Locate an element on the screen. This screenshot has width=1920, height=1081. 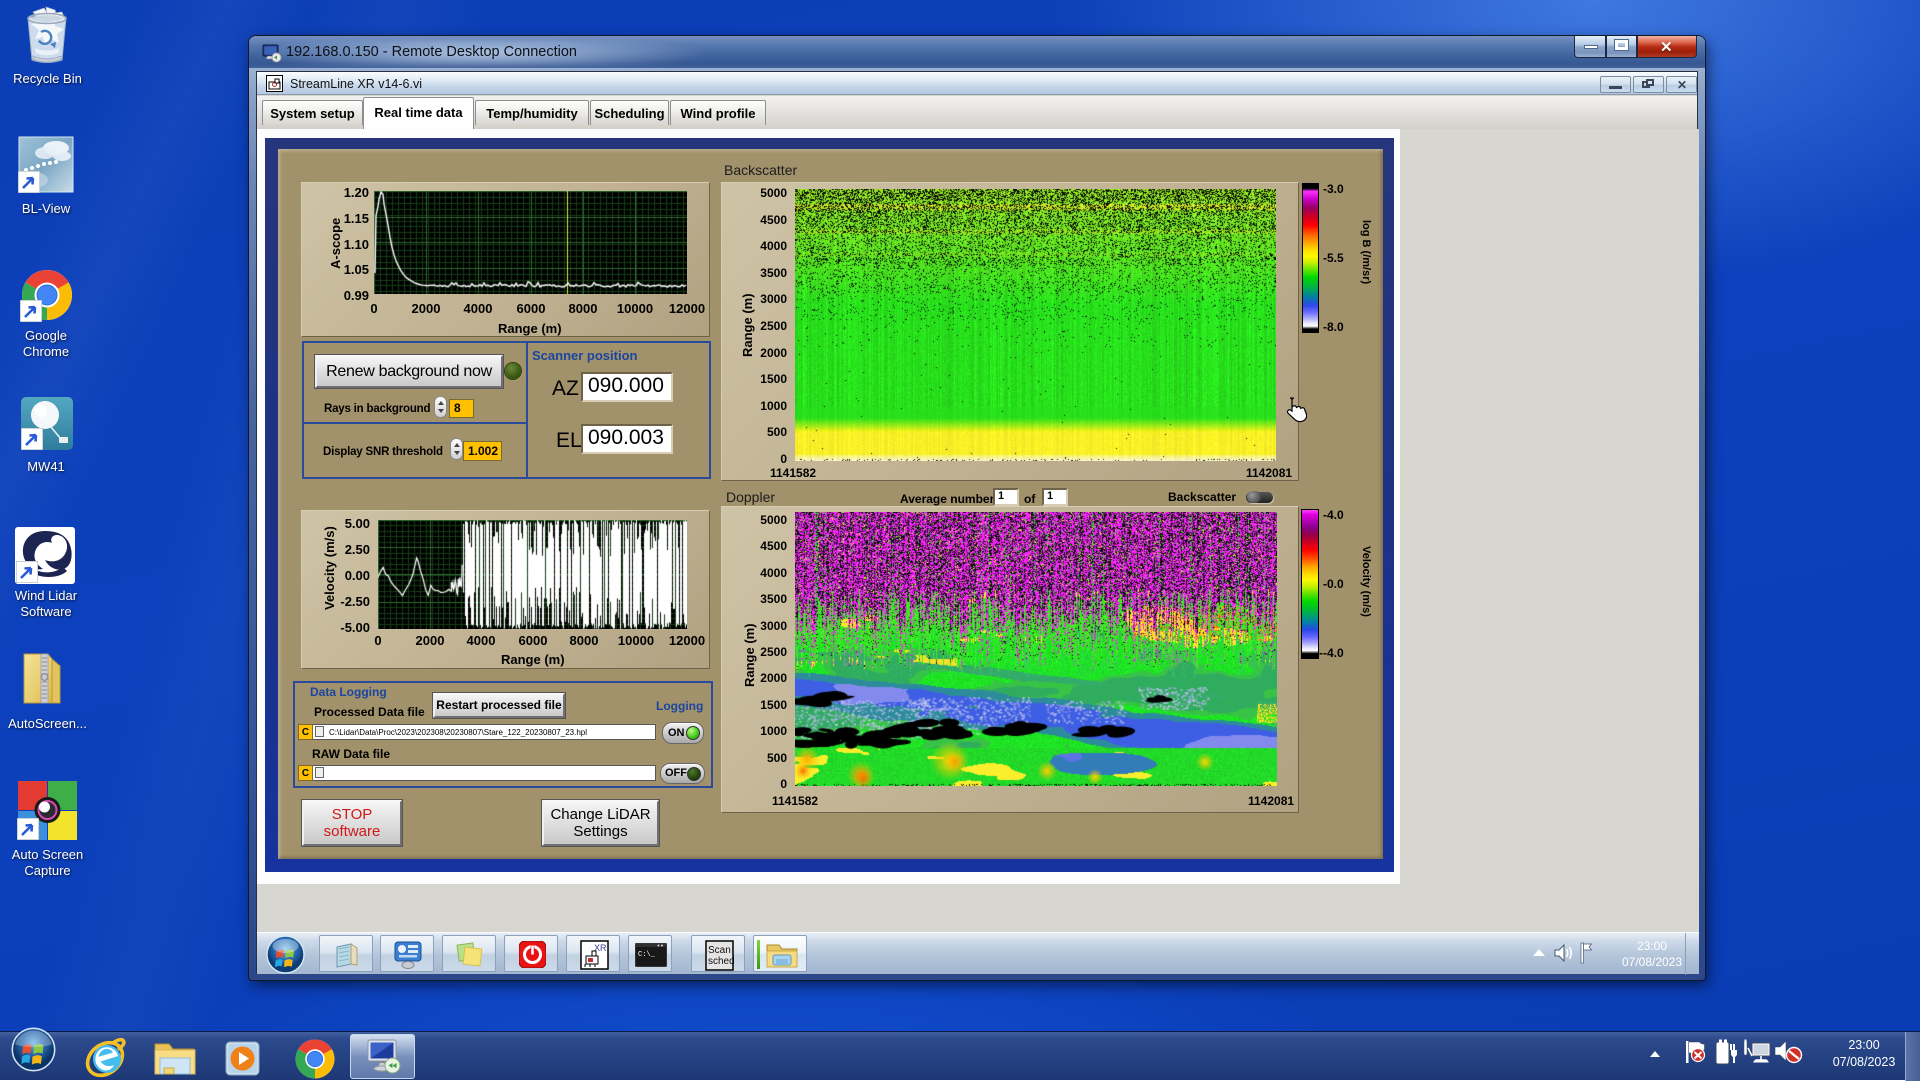
svg-text: Scan is located at coordinates (719, 950).